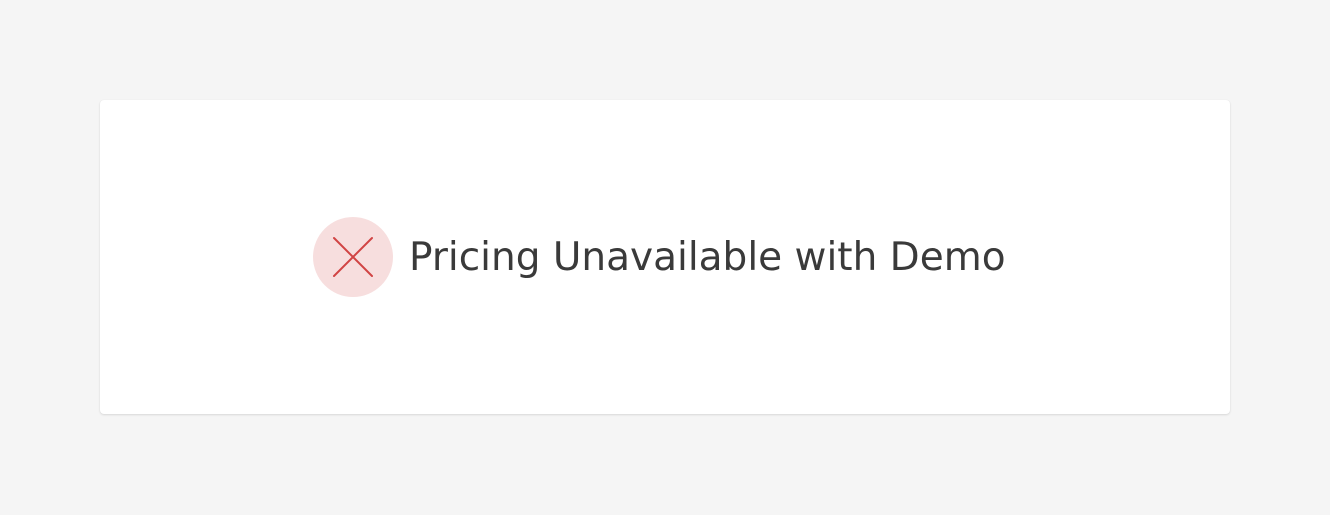  I want to click on error-badge, so click(353, 257).